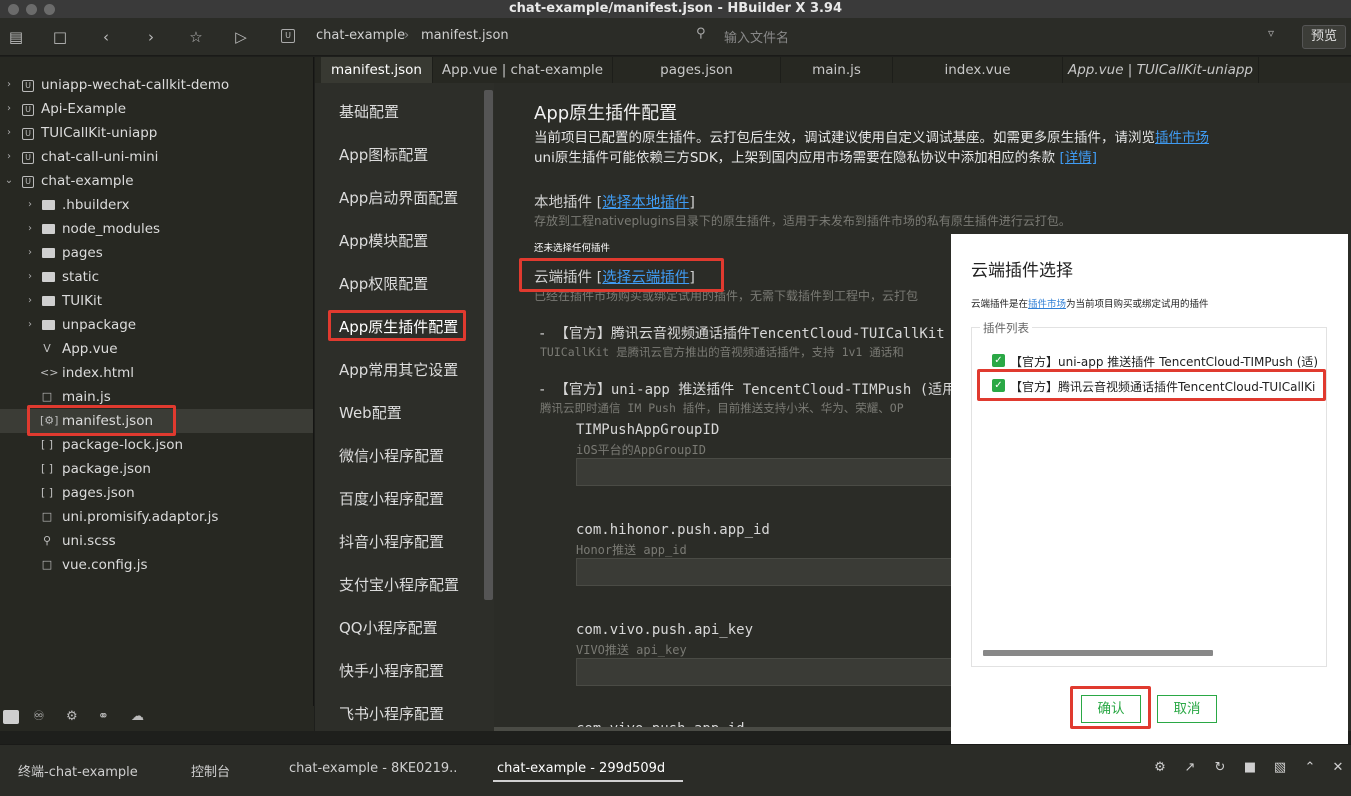  I want to click on file-icon: V, so click(47, 348).